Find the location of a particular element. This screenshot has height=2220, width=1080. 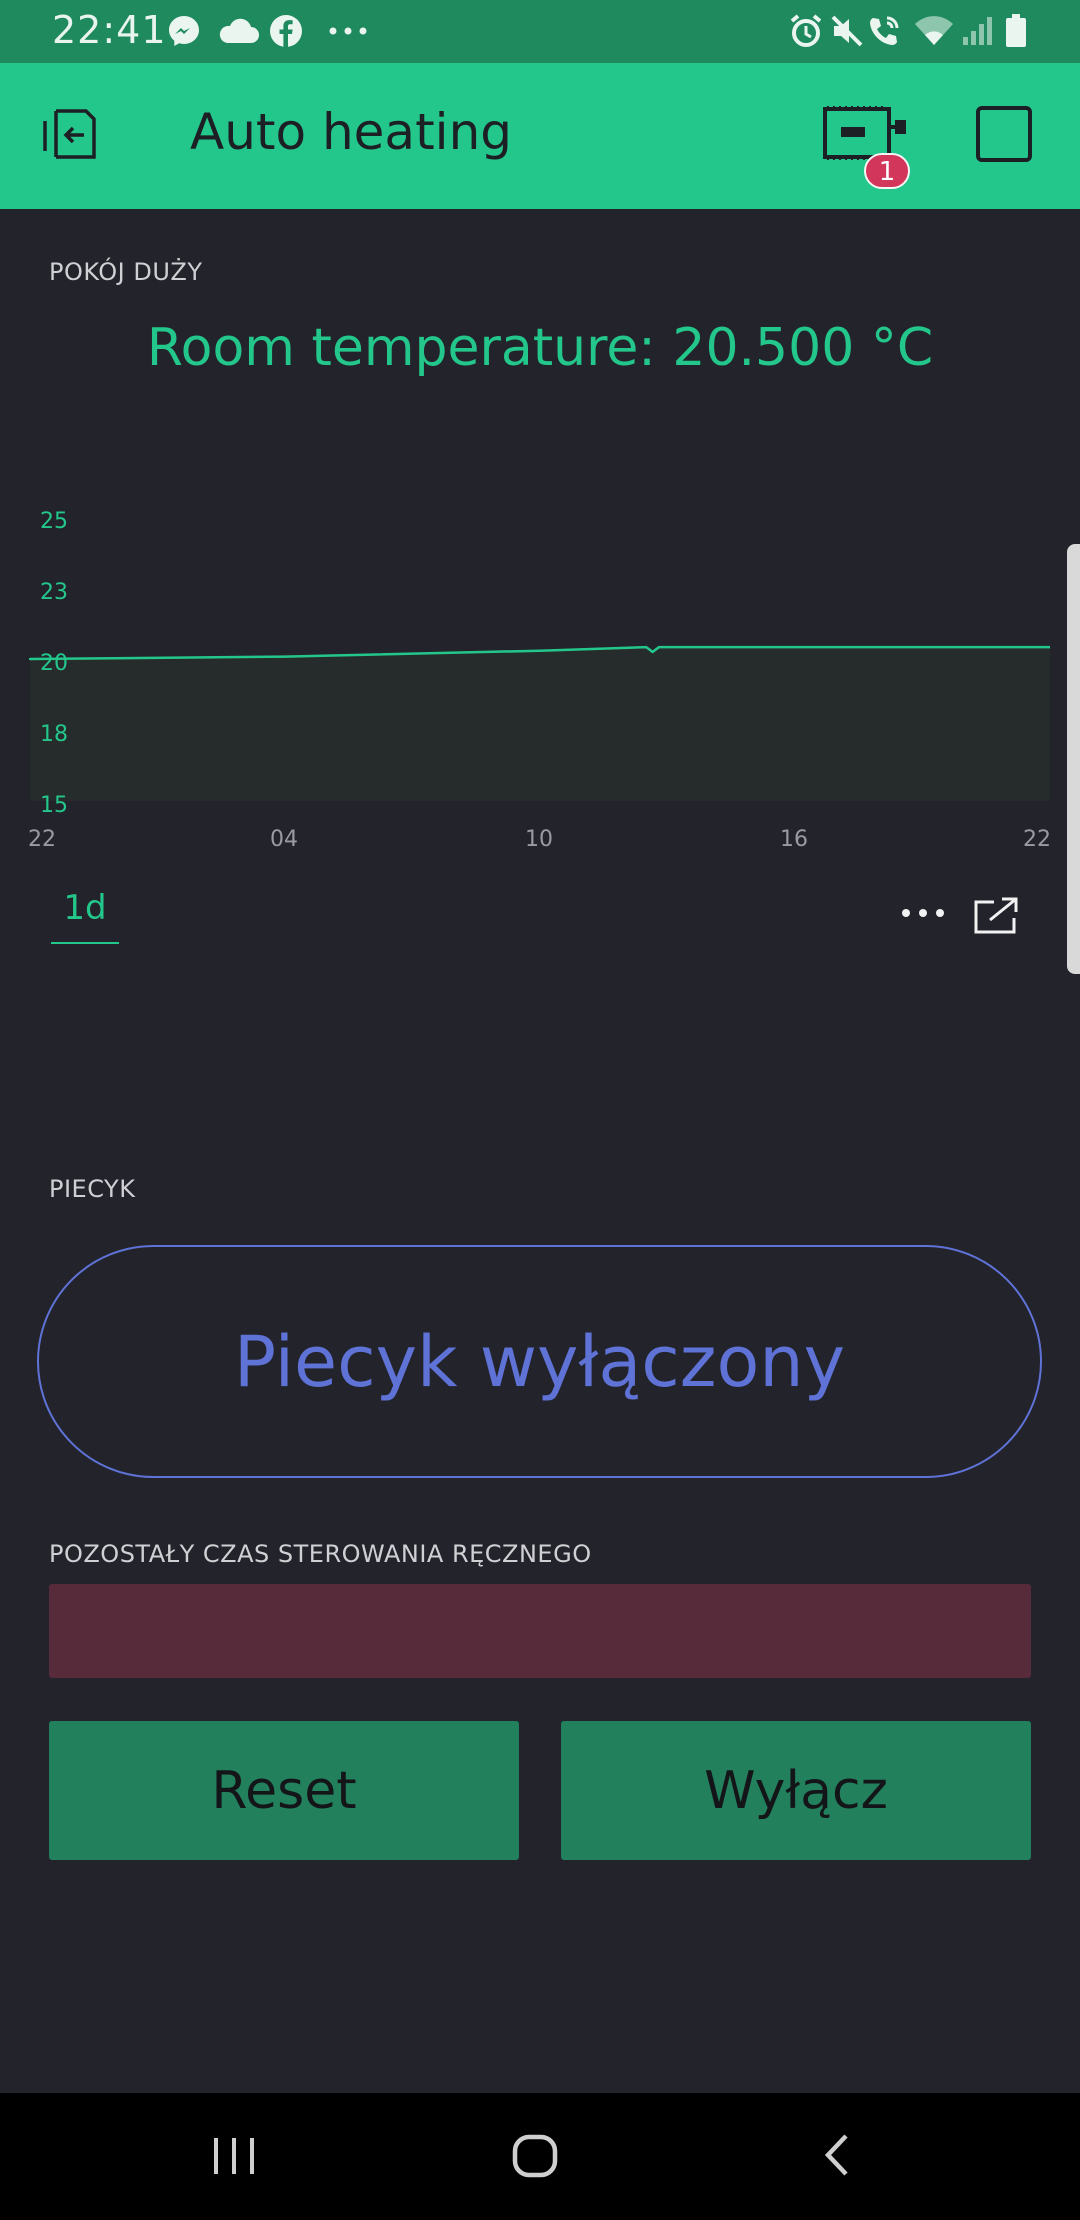

y-tick-label: 23 is located at coordinates (54, 592).